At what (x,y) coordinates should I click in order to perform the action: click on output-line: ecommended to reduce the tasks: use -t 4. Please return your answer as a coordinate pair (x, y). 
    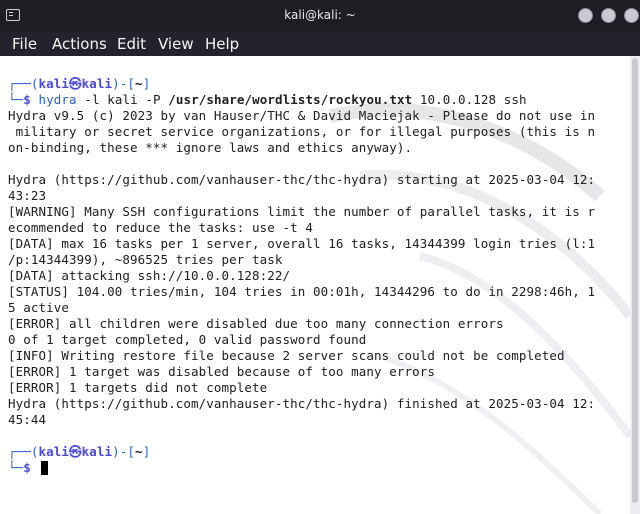
    Looking at the image, I should click on (161, 227).